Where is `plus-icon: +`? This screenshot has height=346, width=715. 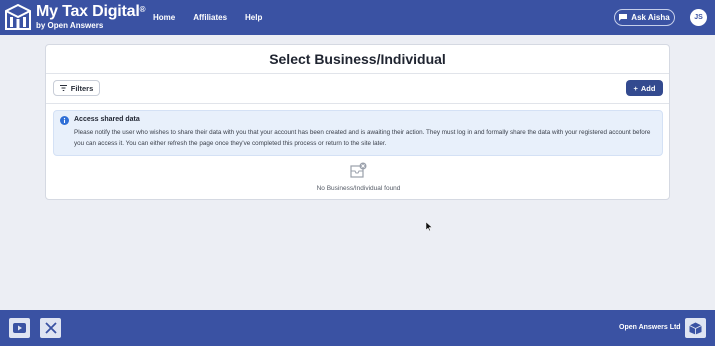
plus-icon: + is located at coordinates (635, 88).